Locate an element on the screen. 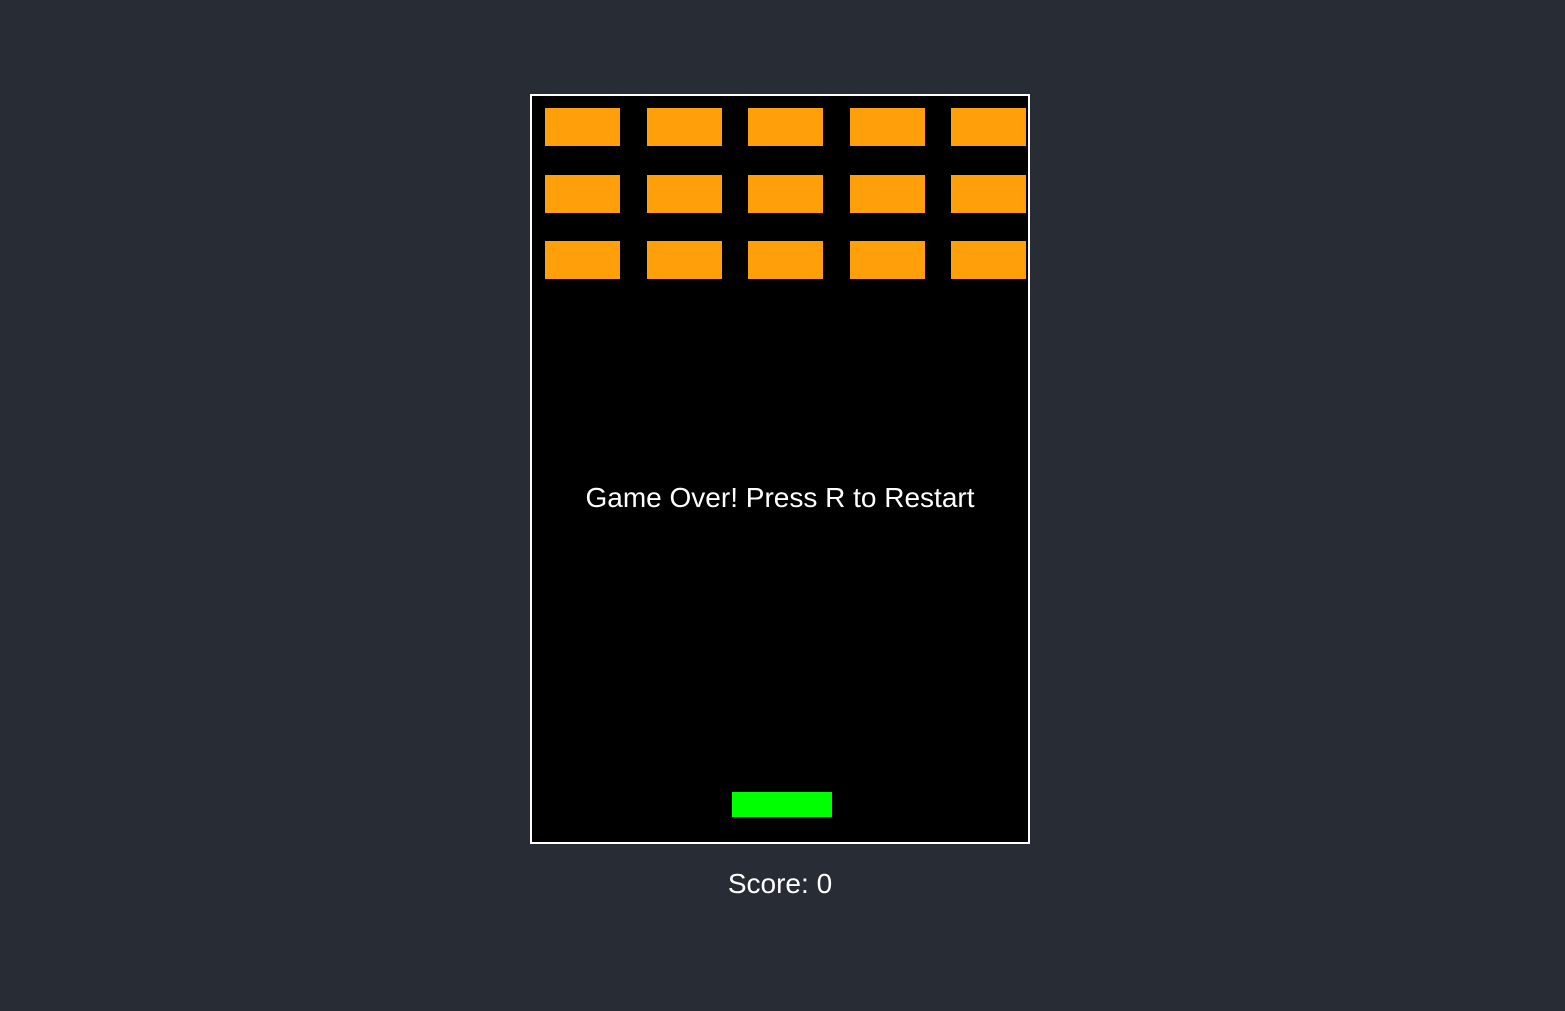  score-value: 0 is located at coordinates (824, 883).